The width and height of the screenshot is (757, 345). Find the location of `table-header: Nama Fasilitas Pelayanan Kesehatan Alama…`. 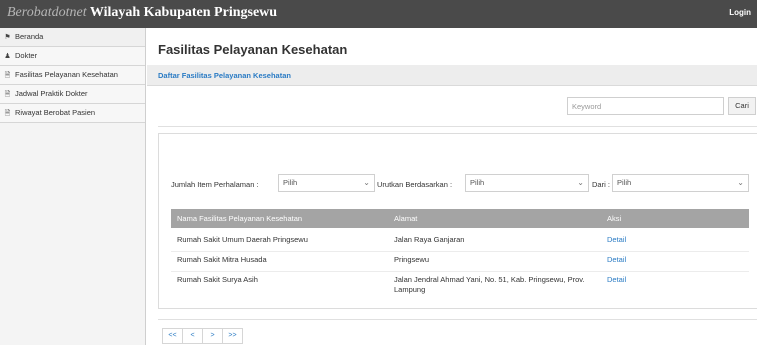

table-header: Nama Fasilitas Pelayanan Kesehatan Alama… is located at coordinates (460, 218).